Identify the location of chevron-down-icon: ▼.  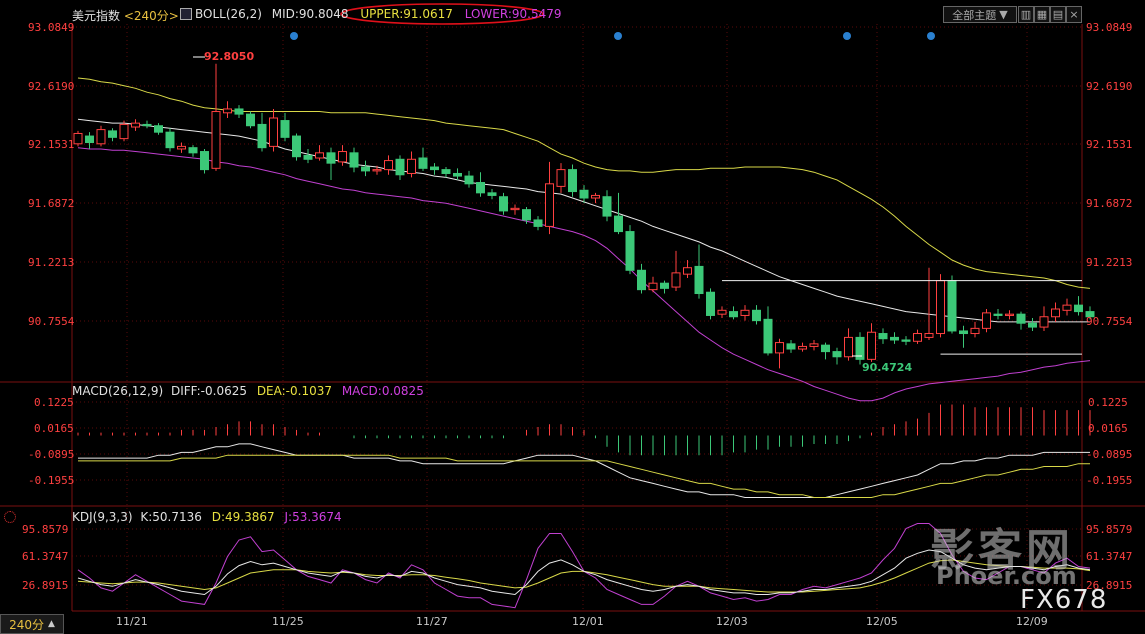
(1003, 14).